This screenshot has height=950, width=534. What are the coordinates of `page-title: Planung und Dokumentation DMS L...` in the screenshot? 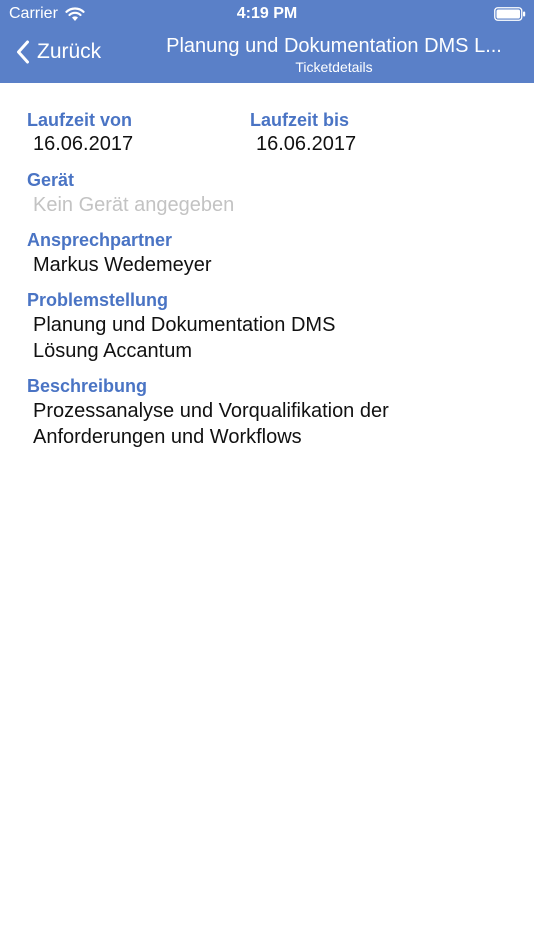 It's located at (334, 46).